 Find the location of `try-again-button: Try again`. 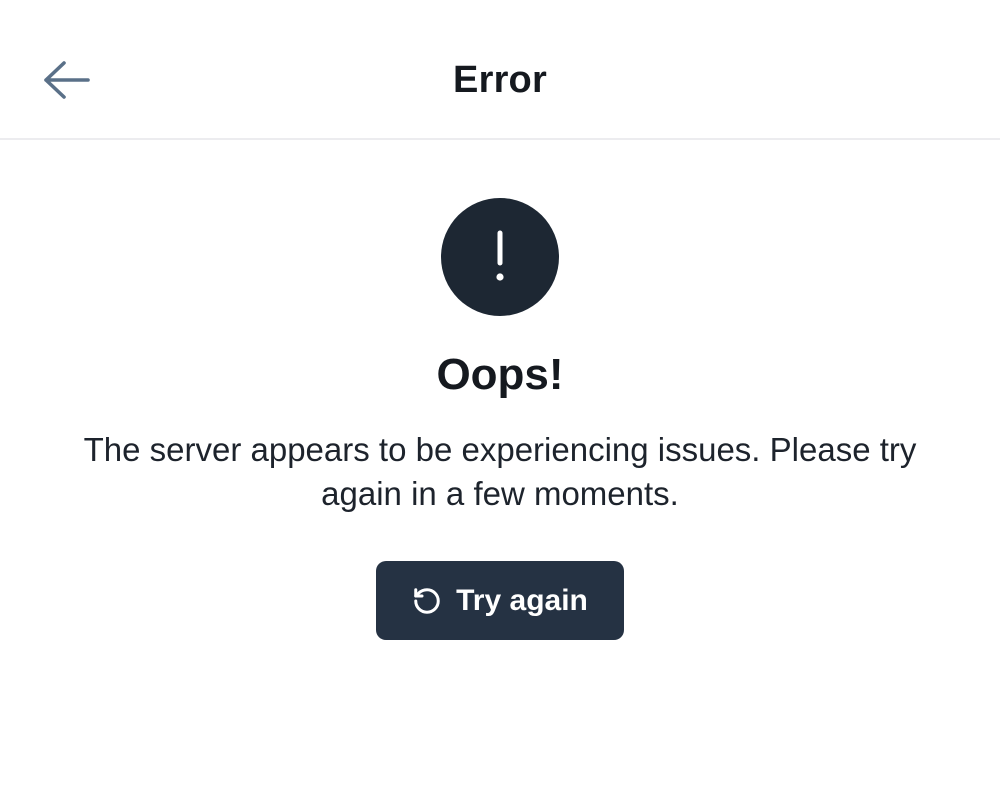

try-again-button: Try again is located at coordinates (500, 600).